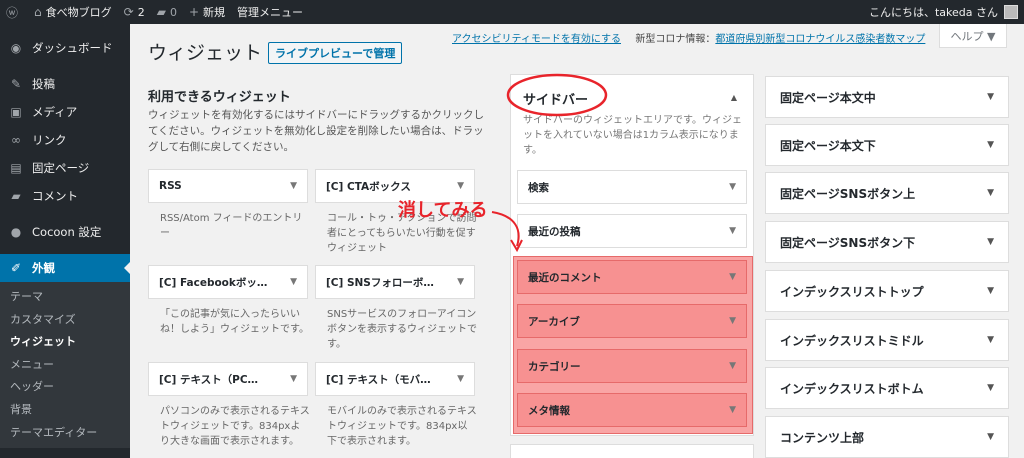  I want to click on avatar, so click(1011, 12).